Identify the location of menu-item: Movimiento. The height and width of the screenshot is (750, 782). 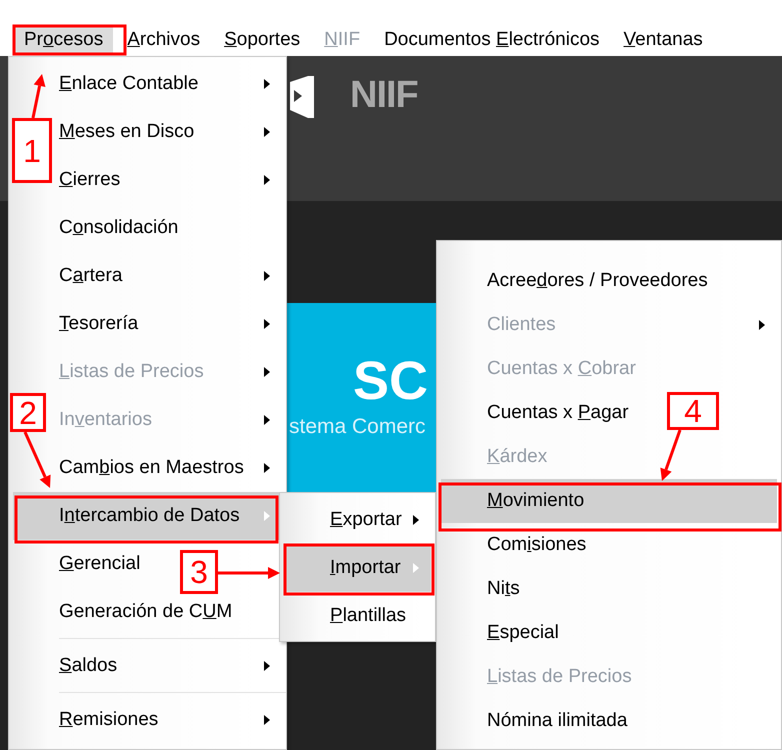
(609, 501).